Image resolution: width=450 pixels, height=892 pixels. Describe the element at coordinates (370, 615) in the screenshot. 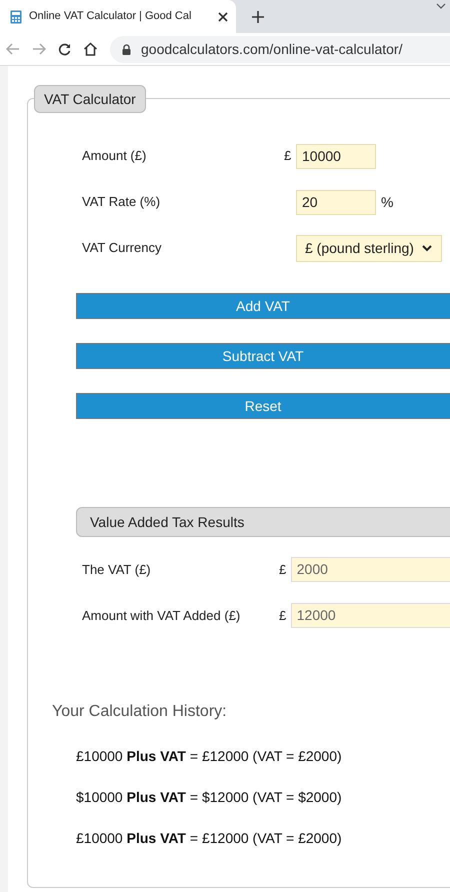

I see `result-field: 12000` at that location.